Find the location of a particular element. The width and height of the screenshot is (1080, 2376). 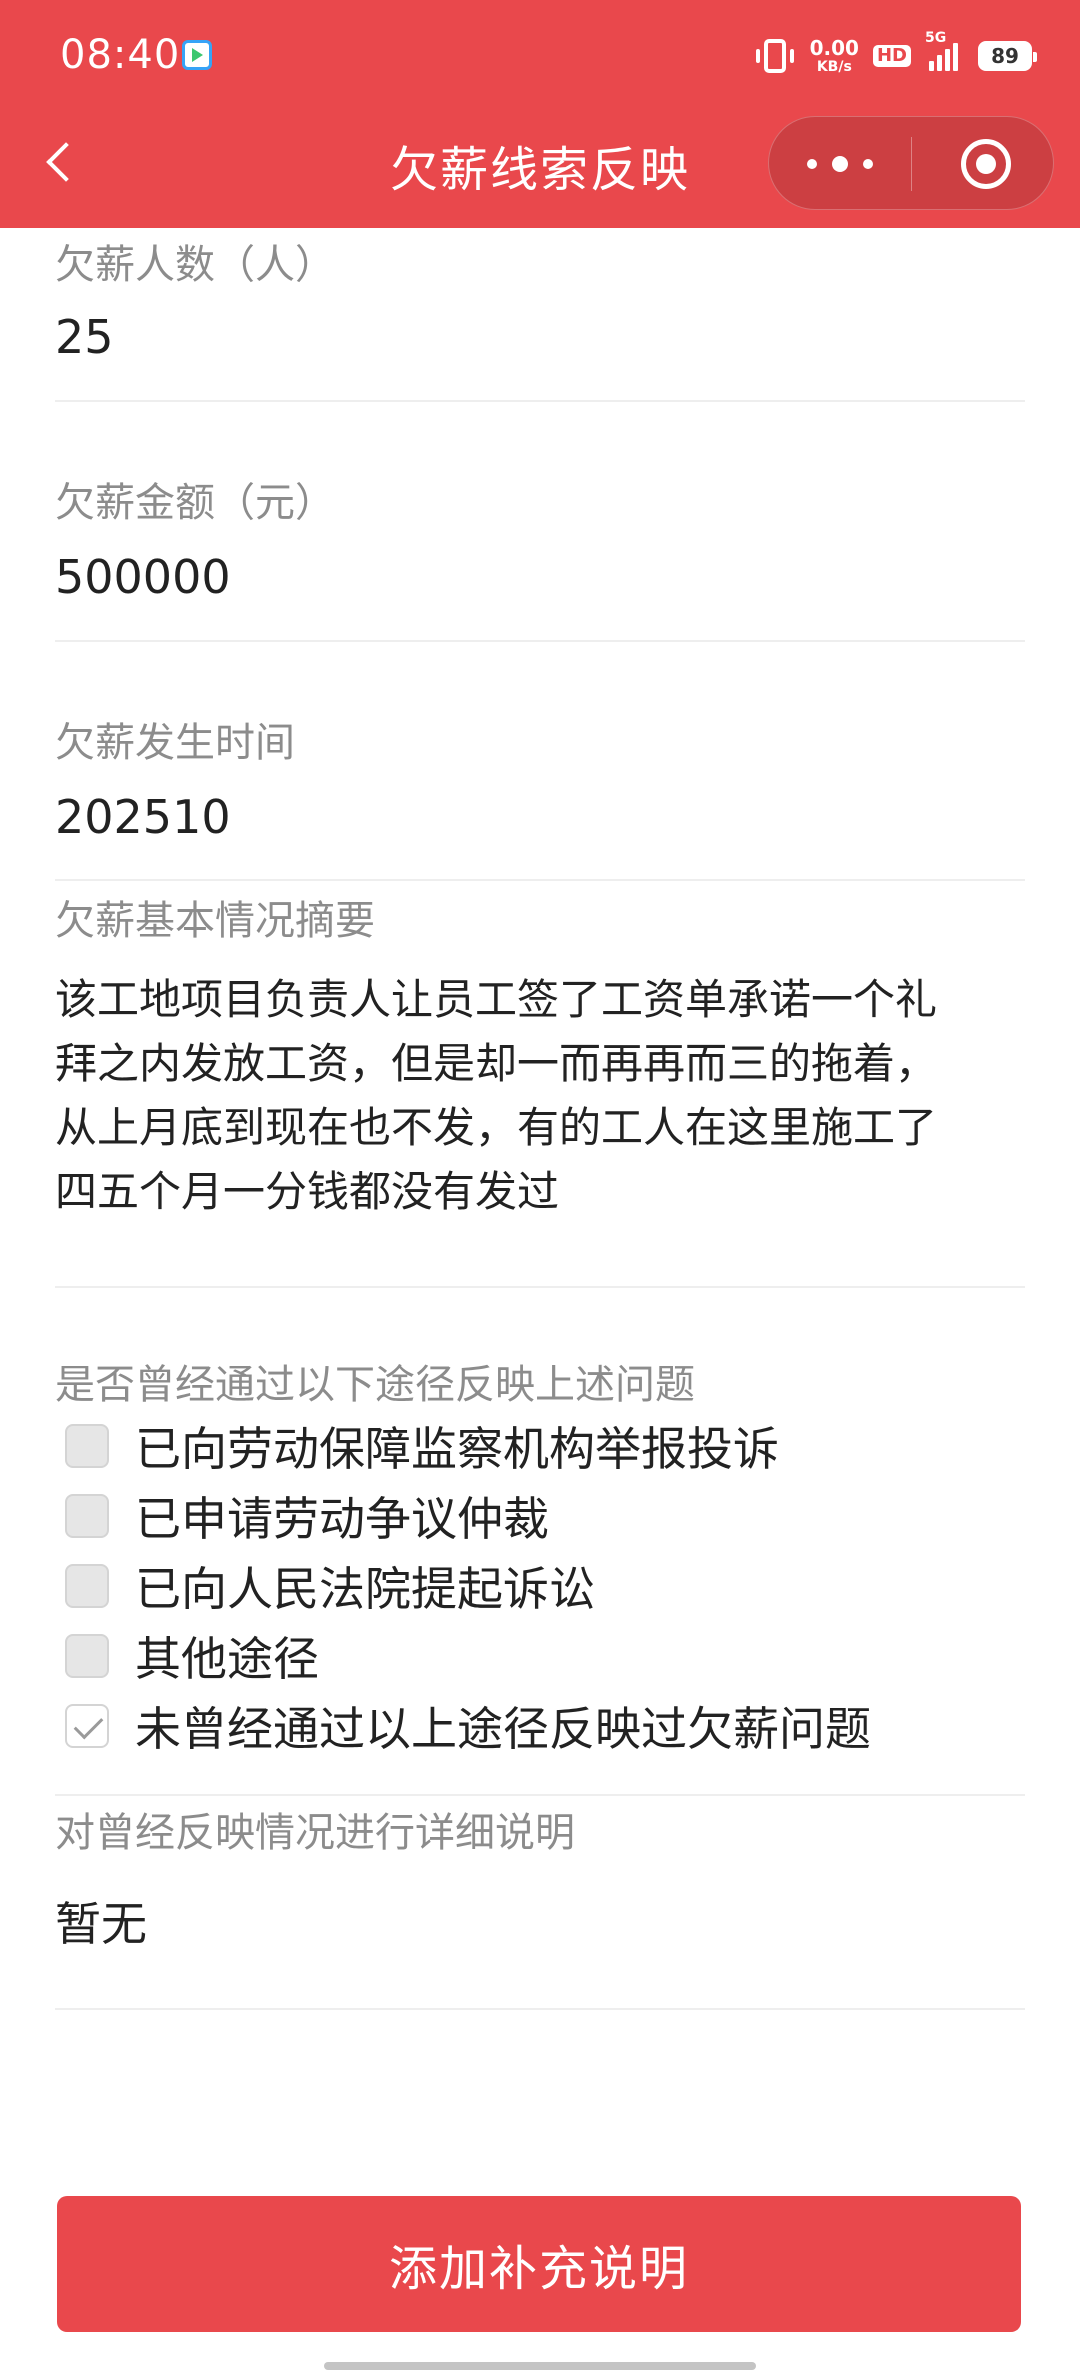

channel-option-label: 已申请劳动争议仲裁 is located at coordinates (342, 1519).